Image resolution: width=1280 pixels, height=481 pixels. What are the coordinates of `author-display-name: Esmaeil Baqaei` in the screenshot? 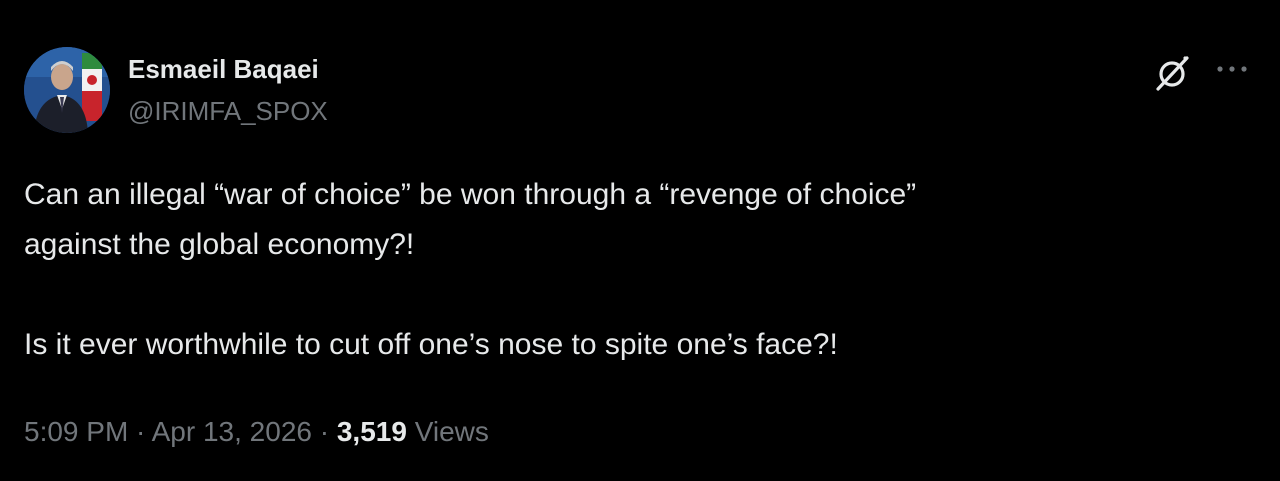 It's located at (228, 69).